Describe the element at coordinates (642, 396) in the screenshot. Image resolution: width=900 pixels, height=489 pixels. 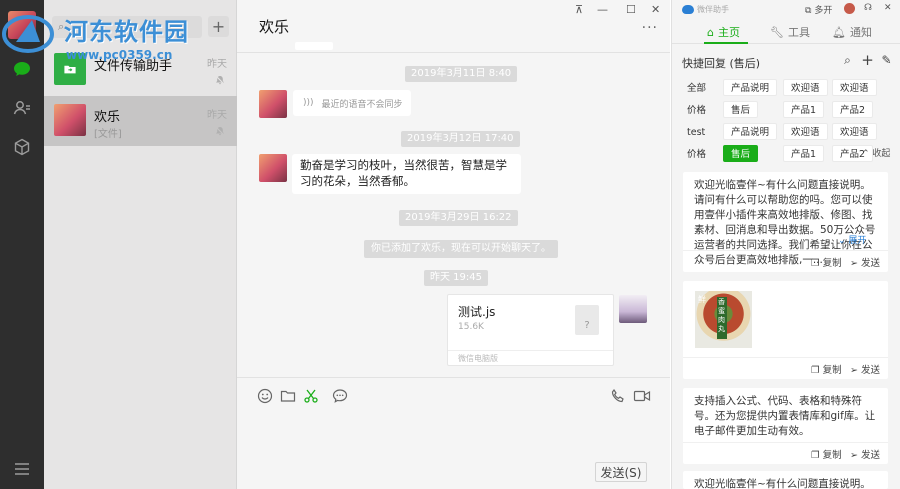
I see `video-call-icon` at that location.